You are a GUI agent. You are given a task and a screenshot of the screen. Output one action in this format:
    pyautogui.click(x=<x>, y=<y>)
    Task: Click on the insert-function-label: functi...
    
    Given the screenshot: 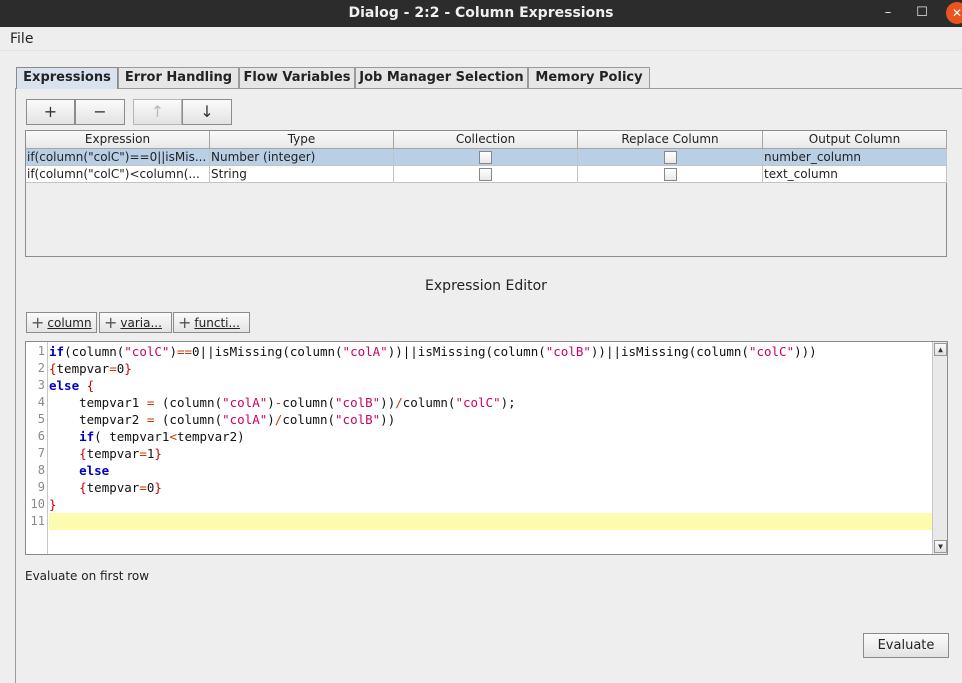 What is the action you would take?
    pyautogui.click(x=217, y=323)
    